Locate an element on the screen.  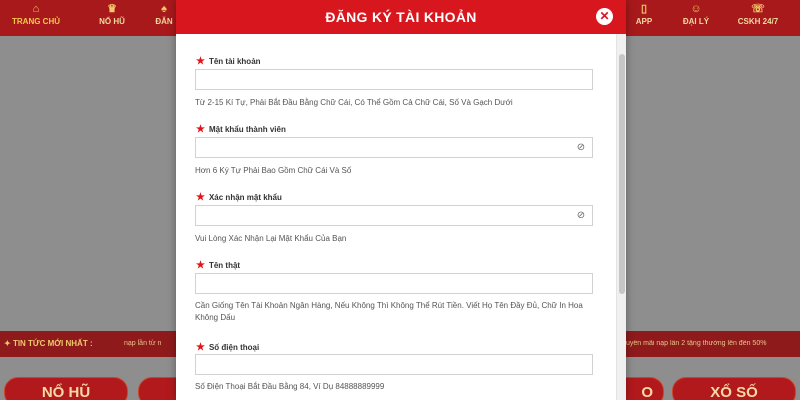
home-icon: ⌂ is located at coordinates (36, 9).